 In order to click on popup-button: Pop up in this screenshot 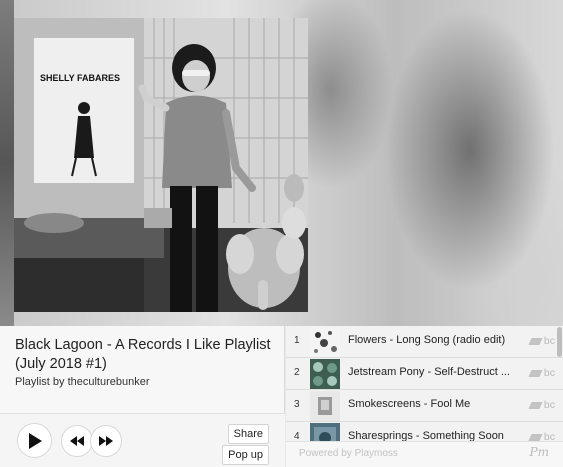, I will do `click(245, 455)`.